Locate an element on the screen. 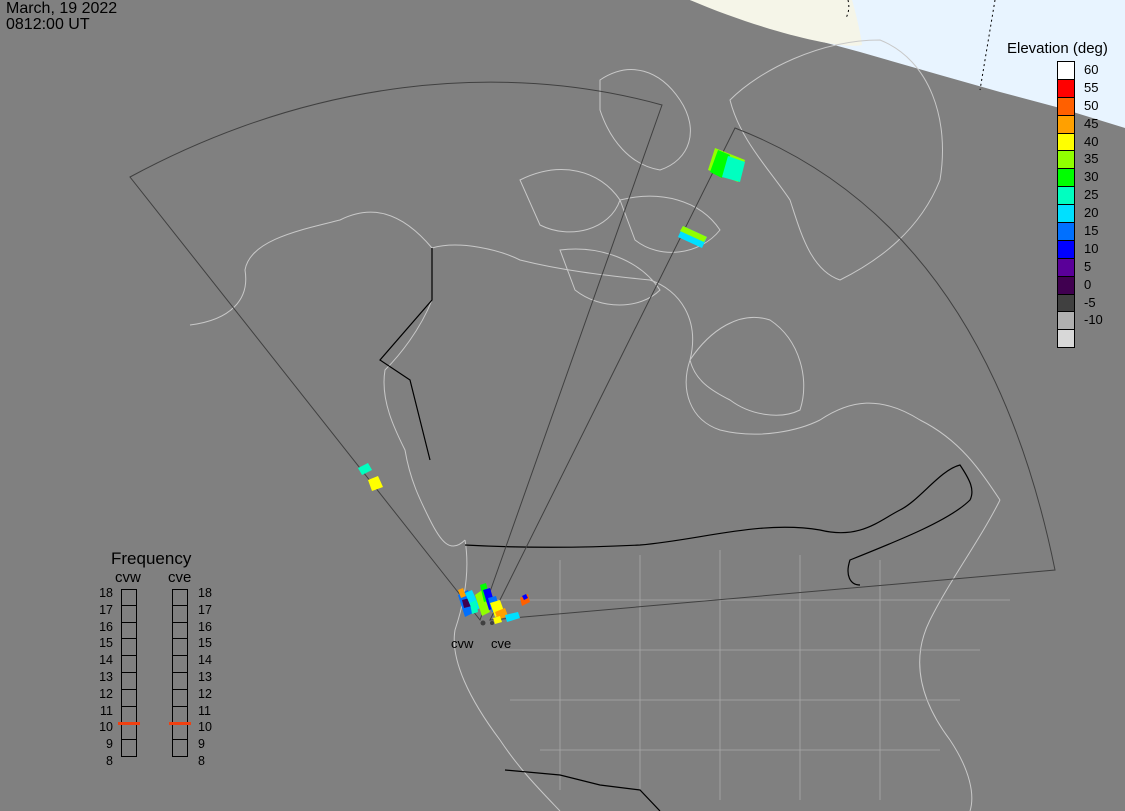 Image resolution: width=1125 pixels, height=811 pixels. elevation-swatch: 50 is located at coordinates (1077, 106).